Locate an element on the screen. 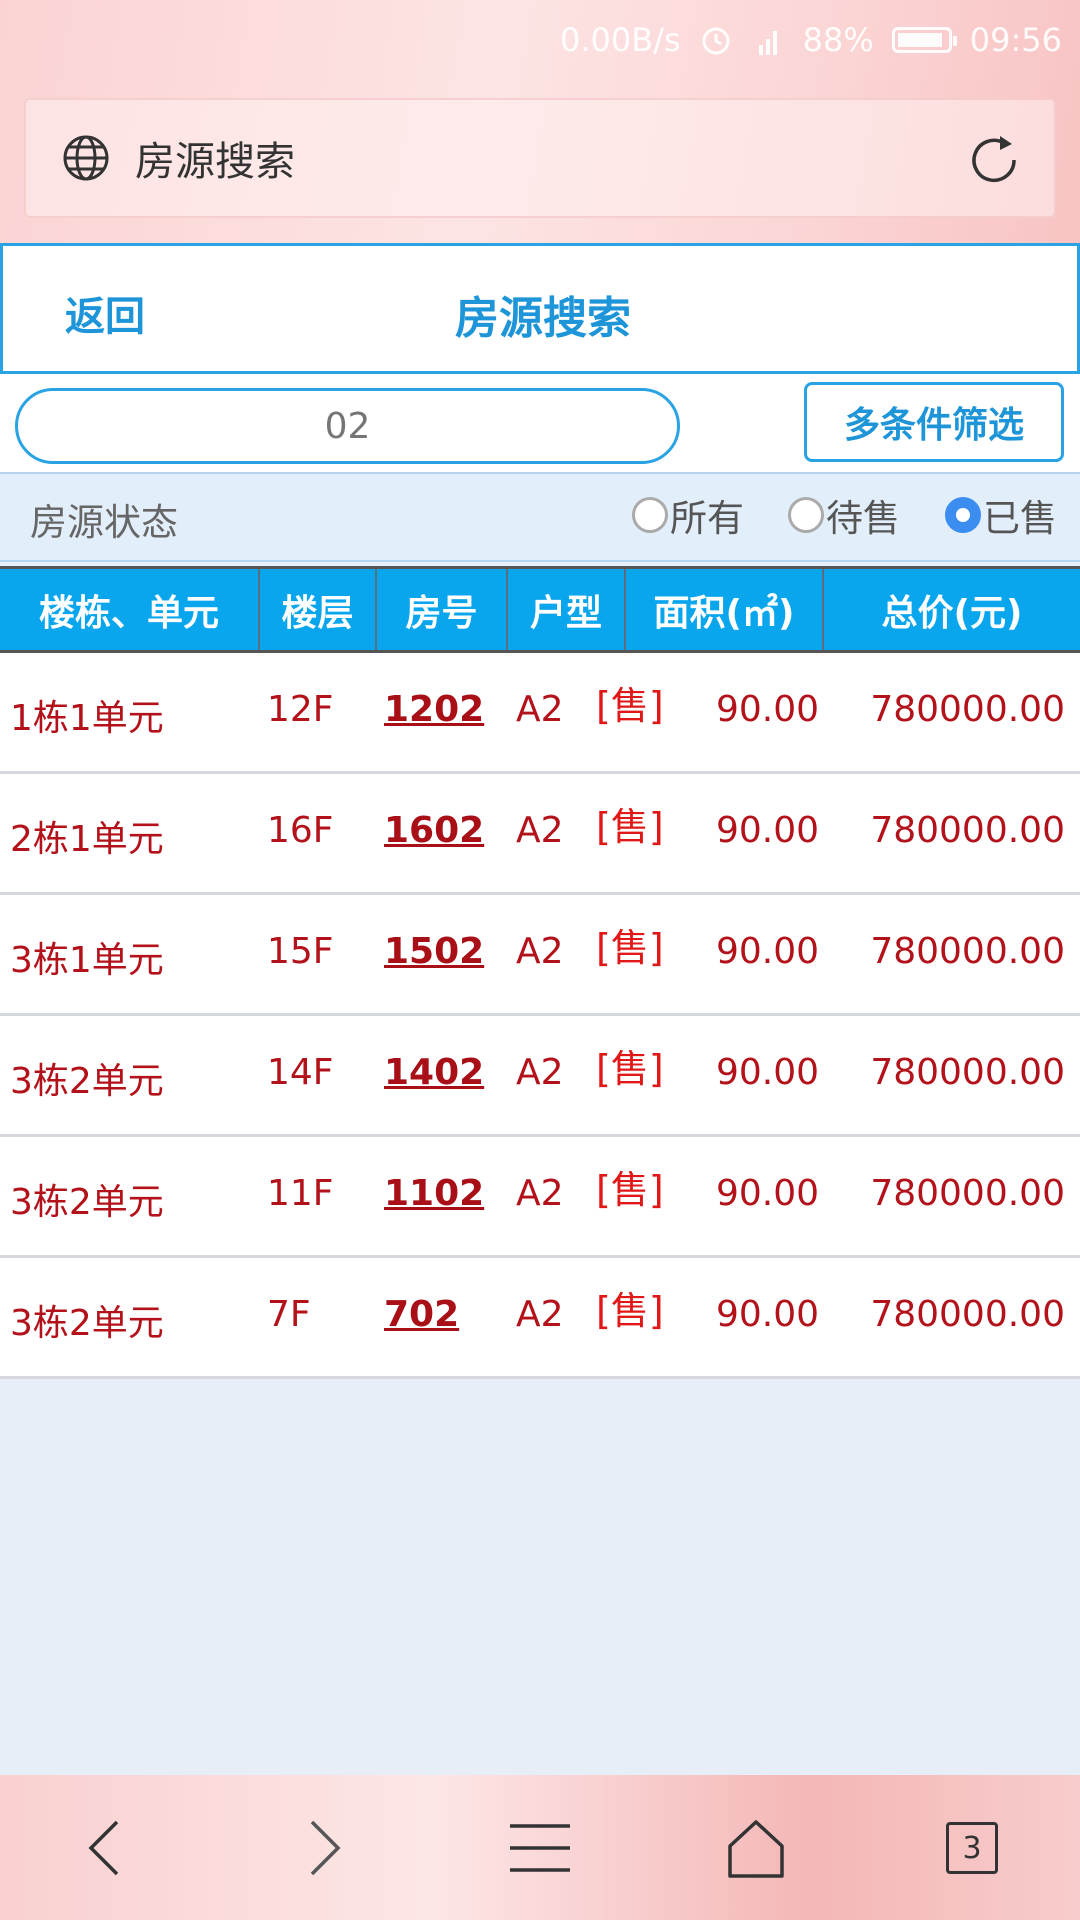  multi-filter-button: 多条件筛选 is located at coordinates (934, 422).